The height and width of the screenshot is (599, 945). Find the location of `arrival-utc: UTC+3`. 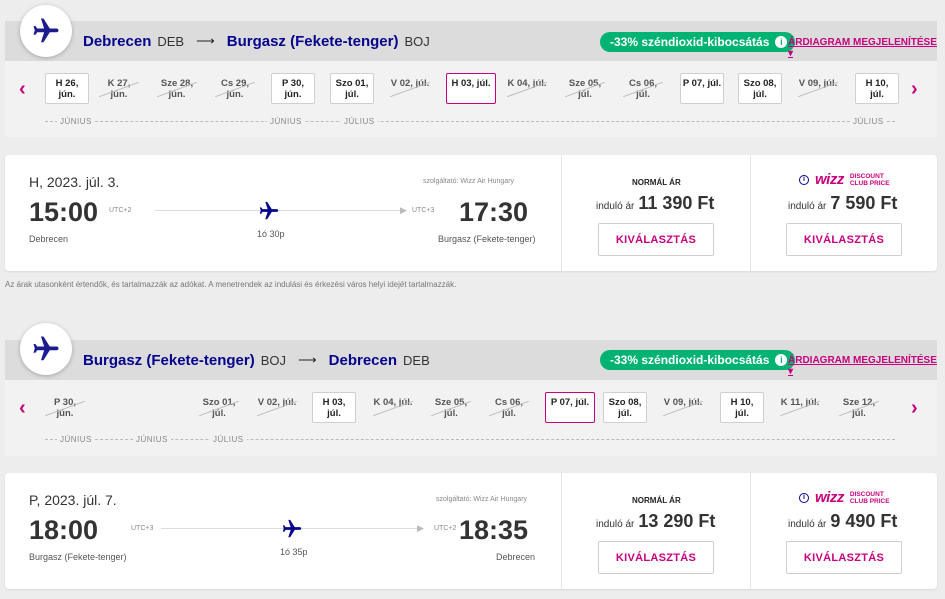

arrival-utc: UTC+3 is located at coordinates (423, 210).